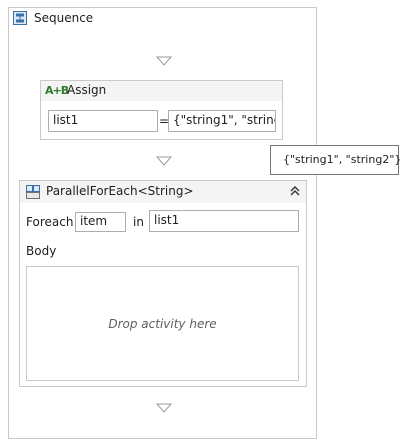 The image size is (404, 447). I want to click on sequence-title: Sequence, so click(64, 18).